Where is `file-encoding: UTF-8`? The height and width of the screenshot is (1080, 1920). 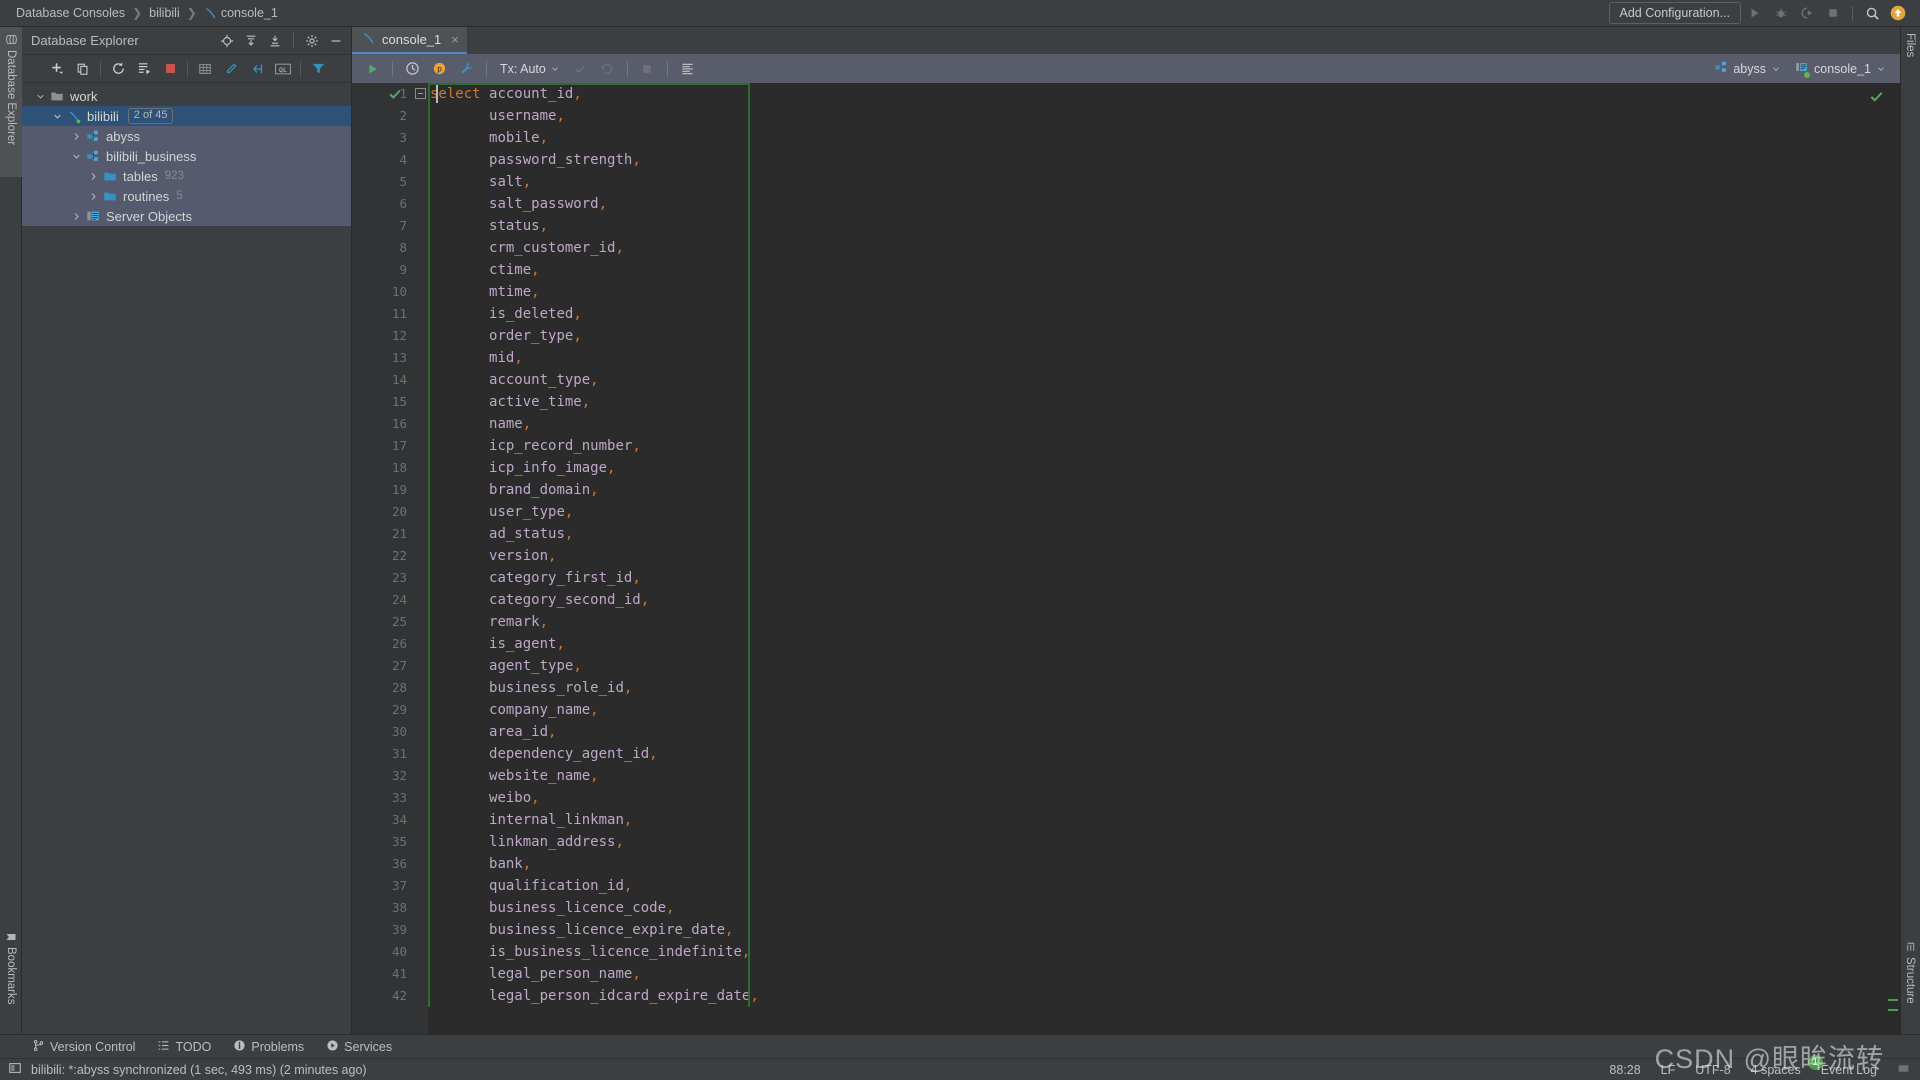
file-encoding: UTF-8 is located at coordinates (1712, 1070).